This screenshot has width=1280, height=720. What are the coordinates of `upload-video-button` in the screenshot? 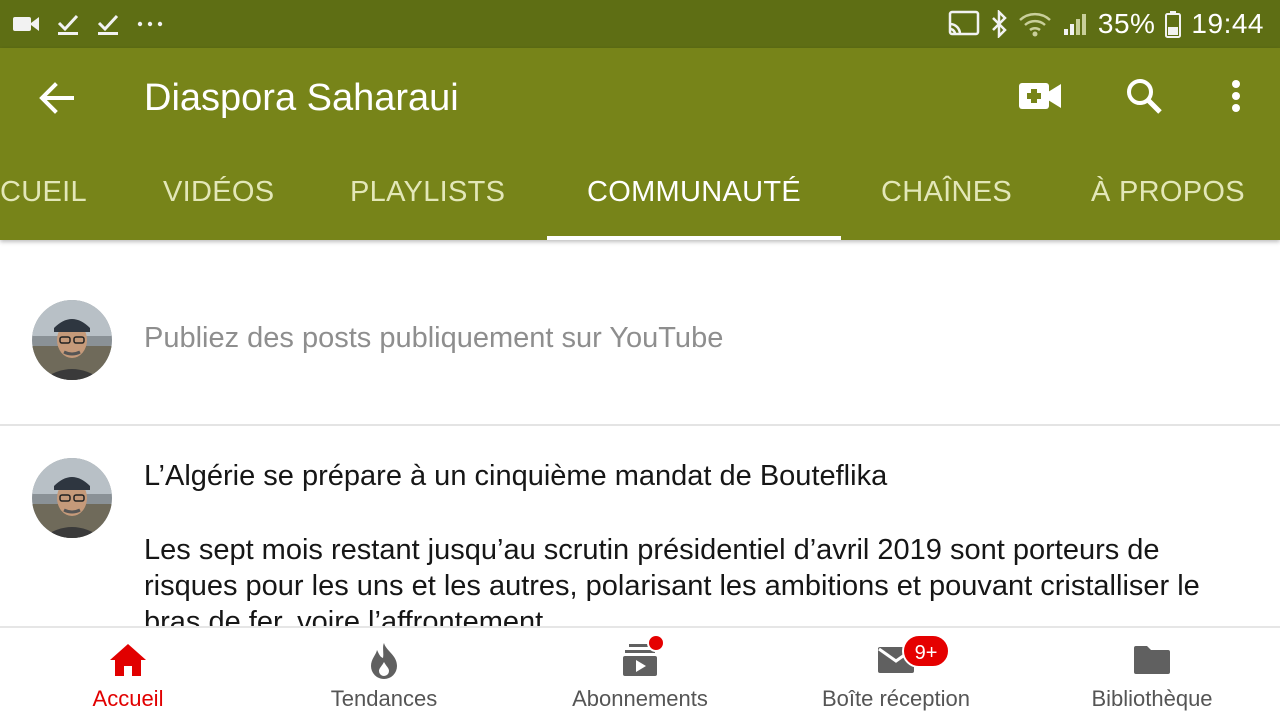 It's located at (1040, 96).